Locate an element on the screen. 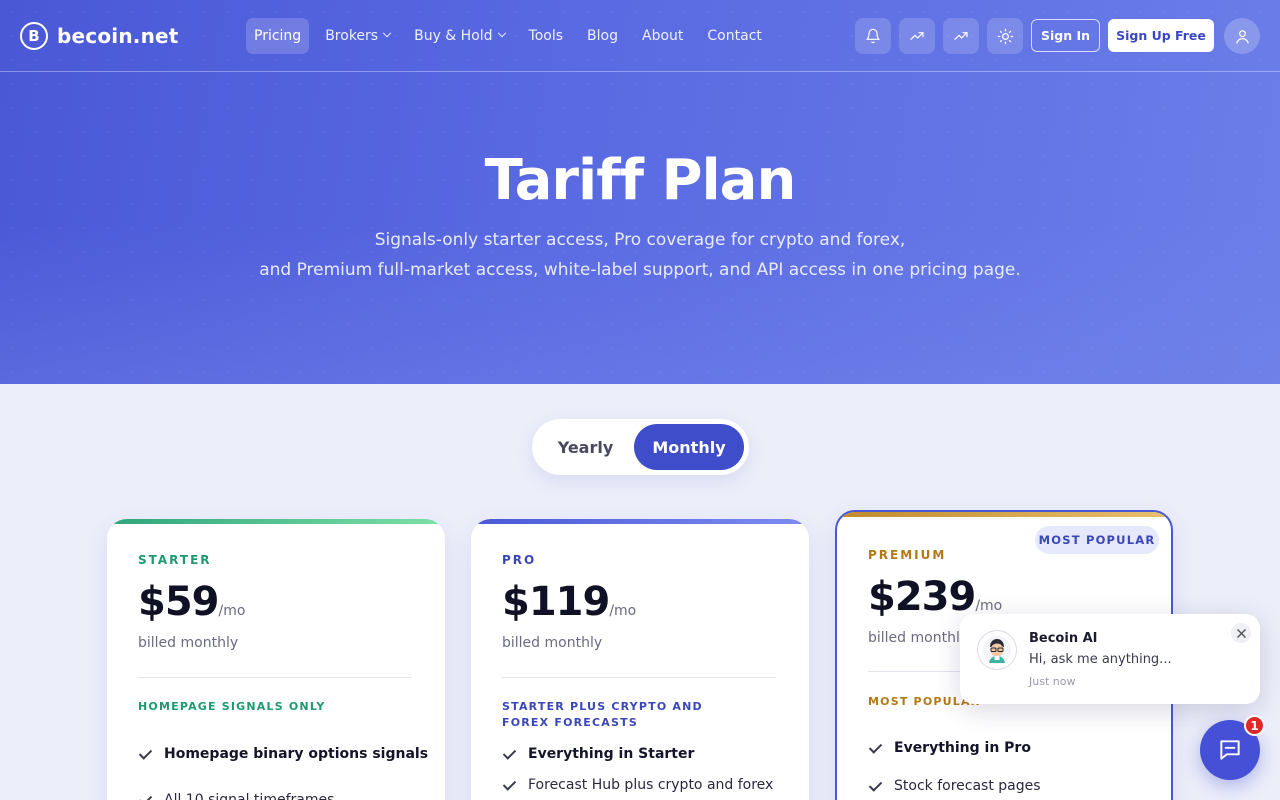  nav-brokers-label: Brokers is located at coordinates (352, 36).